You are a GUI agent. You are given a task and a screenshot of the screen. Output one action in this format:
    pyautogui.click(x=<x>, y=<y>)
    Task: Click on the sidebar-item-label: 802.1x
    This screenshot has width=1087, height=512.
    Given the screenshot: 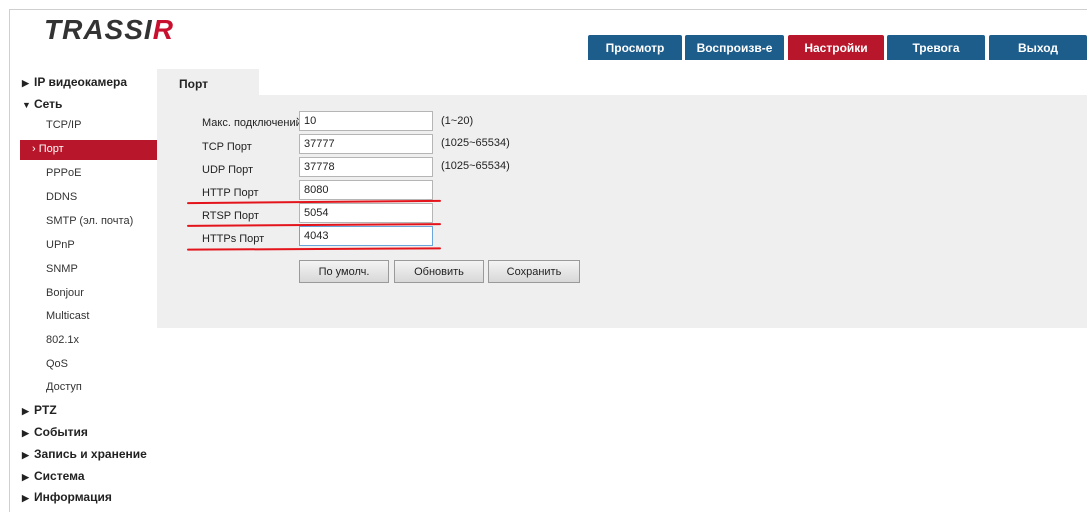 What is the action you would take?
    pyautogui.click(x=63, y=340)
    